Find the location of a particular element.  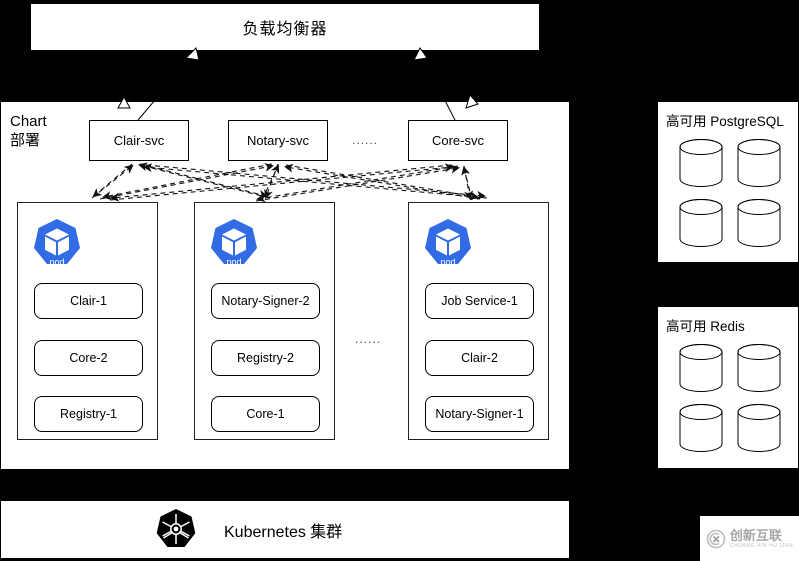

kubernetes-logo-icon is located at coordinates (176, 530).